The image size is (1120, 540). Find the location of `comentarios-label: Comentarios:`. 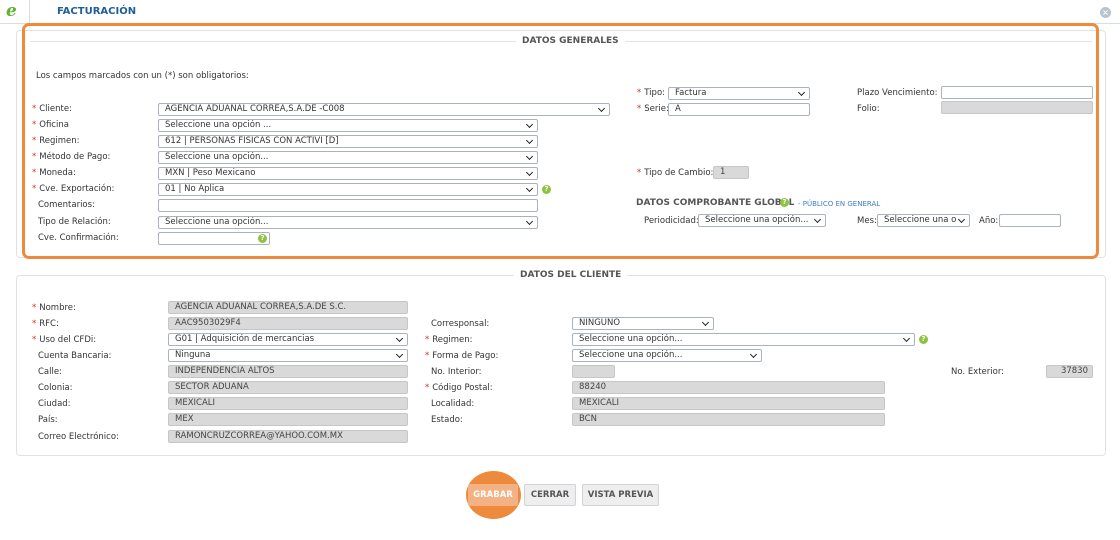

comentarios-label: Comentarios: is located at coordinates (66, 205).